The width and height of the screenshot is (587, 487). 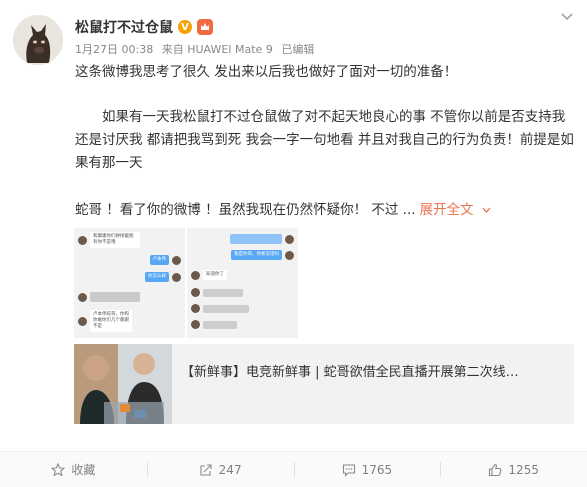 I want to click on repost-button: 247, so click(x=220, y=469).